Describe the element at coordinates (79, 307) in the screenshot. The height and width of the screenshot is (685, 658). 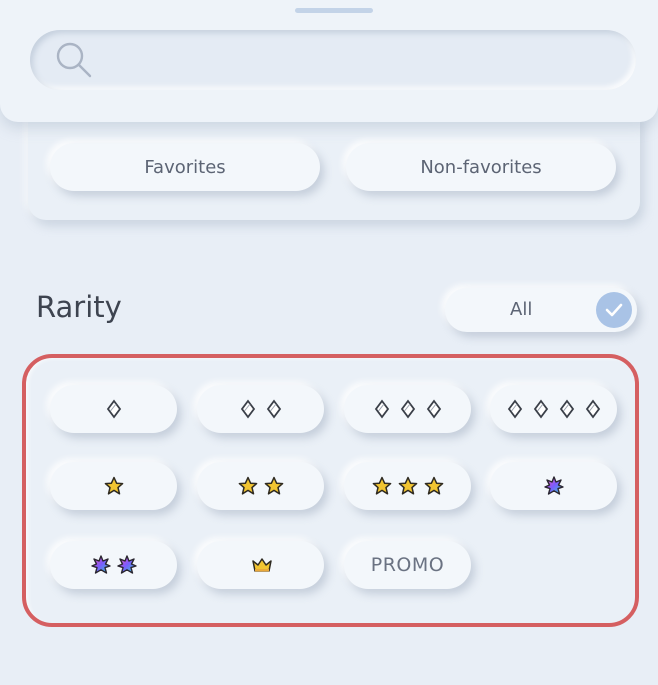
I see `rarity-heading: Rarity` at that location.